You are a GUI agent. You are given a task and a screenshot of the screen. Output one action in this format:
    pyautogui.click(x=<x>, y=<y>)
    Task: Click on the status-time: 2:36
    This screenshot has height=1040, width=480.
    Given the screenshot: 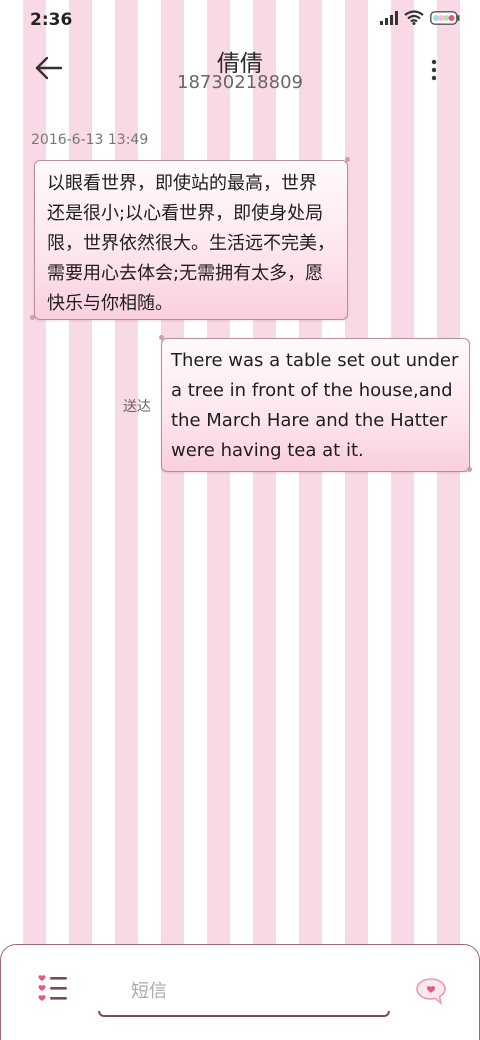 What is the action you would take?
    pyautogui.click(x=51, y=20)
    